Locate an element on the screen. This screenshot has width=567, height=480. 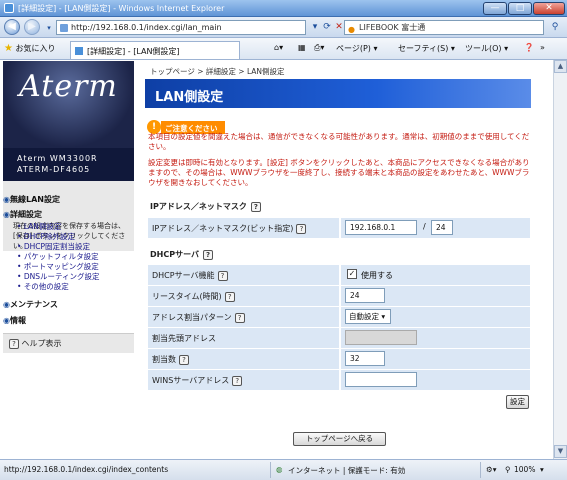
set-button: 設定 is located at coordinates (517, 402).